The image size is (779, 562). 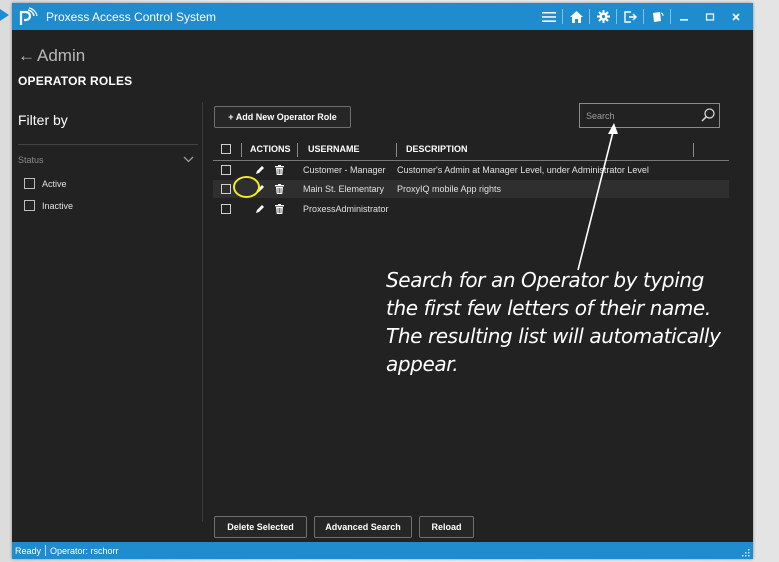 What do you see at coordinates (270, 149) in the screenshot?
I see `column-header-actions: ACTIONS` at bounding box center [270, 149].